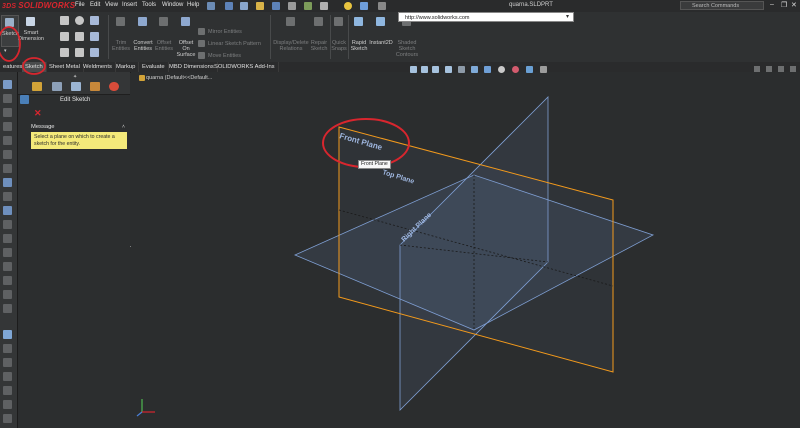 The image size is (800, 428). Describe the element at coordinates (374, 164) in the screenshot. I see `plane-tooltip: Front Plane` at that location.